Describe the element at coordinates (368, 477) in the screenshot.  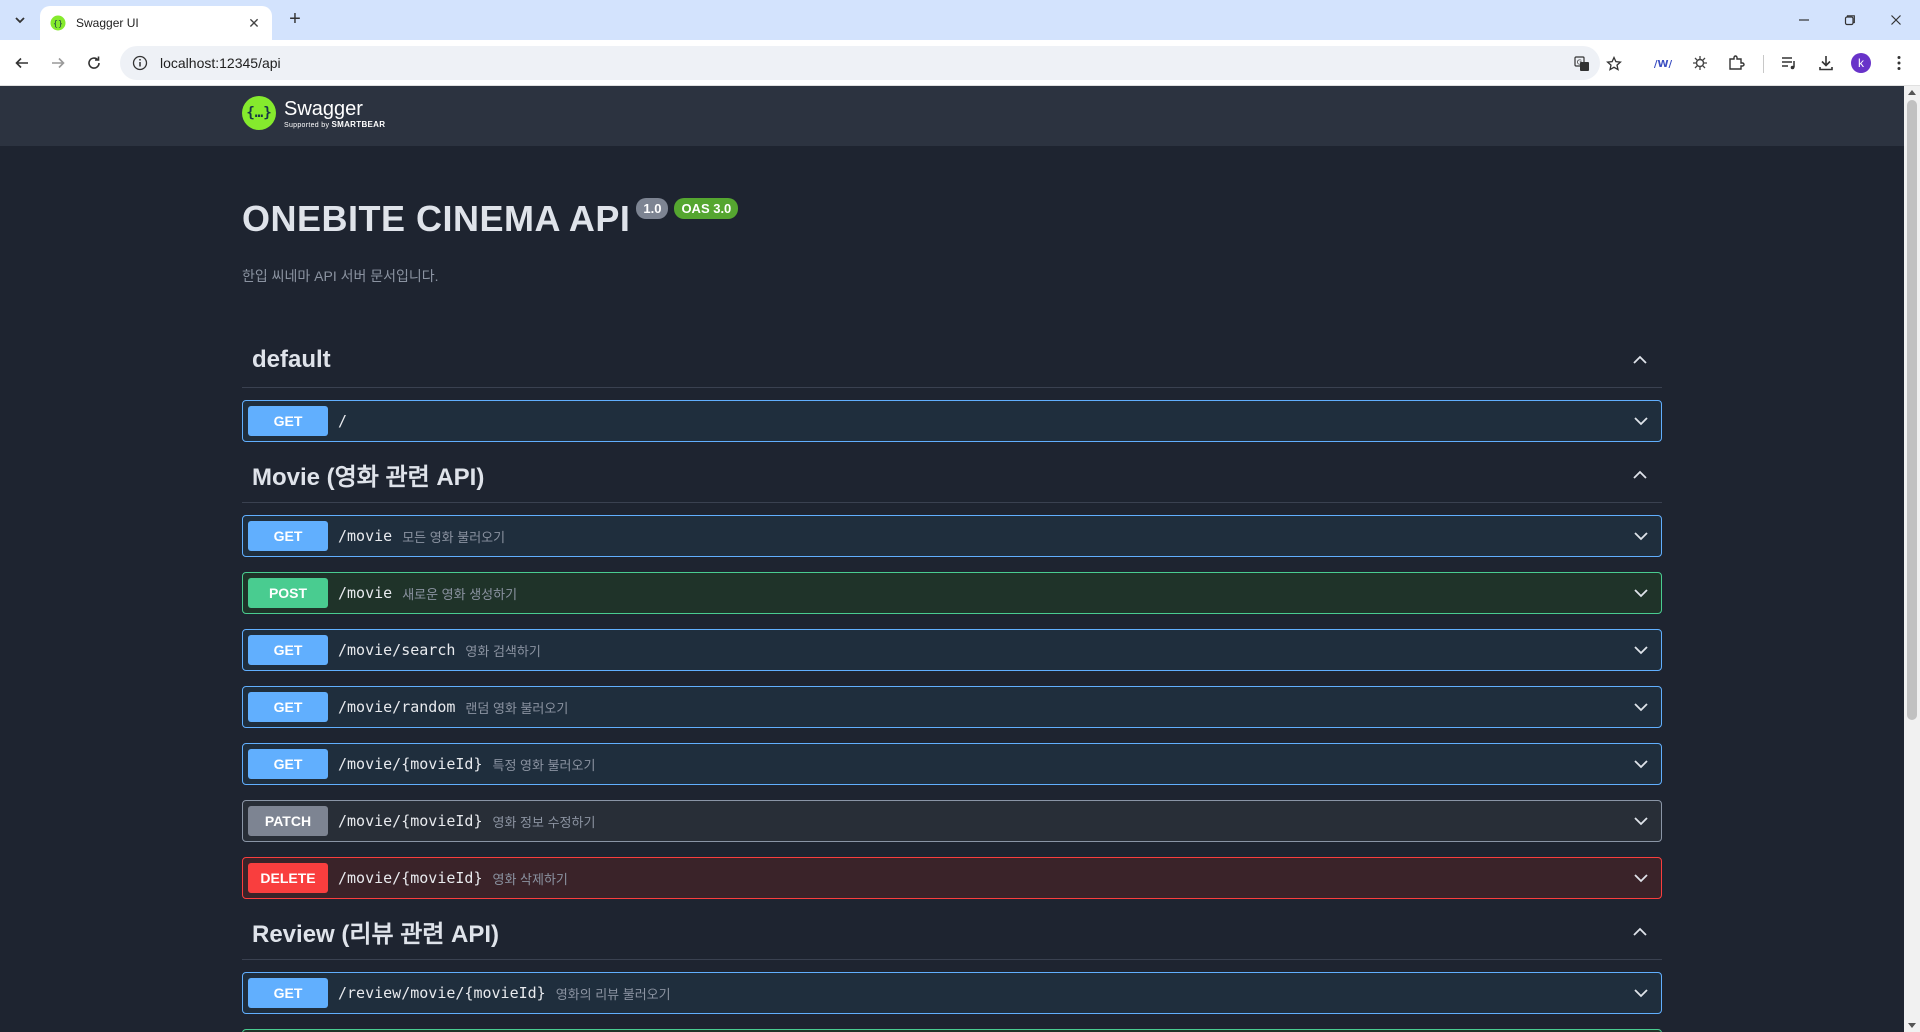
I see `section-title: Movie (영화 관련 API)` at that location.